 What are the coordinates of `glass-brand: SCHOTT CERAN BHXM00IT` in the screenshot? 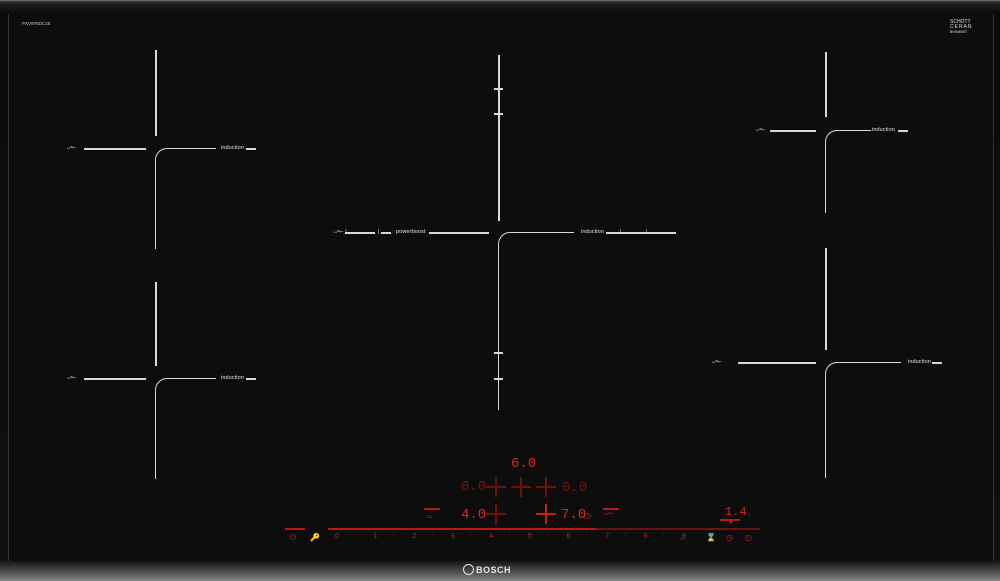 It's located at (961, 27).